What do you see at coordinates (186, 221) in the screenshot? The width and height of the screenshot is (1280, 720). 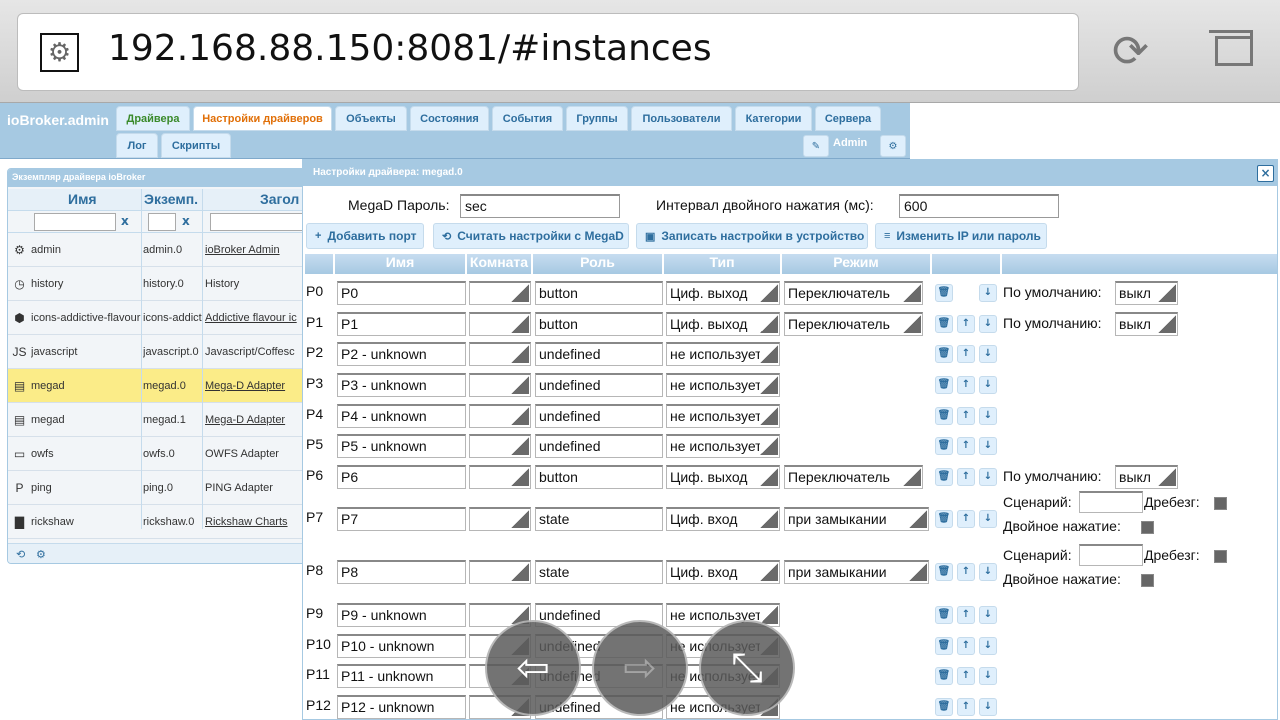 I see `instance-filter-clear: x` at bounding box center [186, 221].